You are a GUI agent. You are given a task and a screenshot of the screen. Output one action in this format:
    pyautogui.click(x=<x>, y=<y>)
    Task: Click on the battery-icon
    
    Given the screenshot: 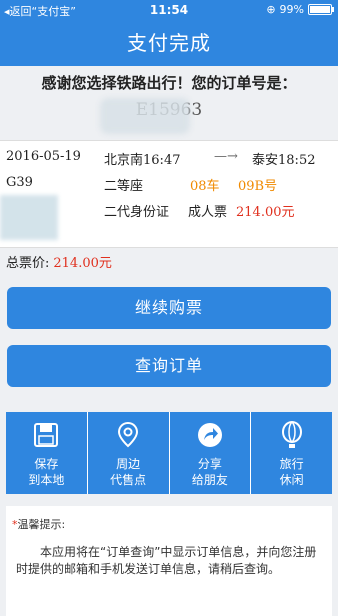 What is the action you would take?
    pyautogui.click(x=321, y=9)
    